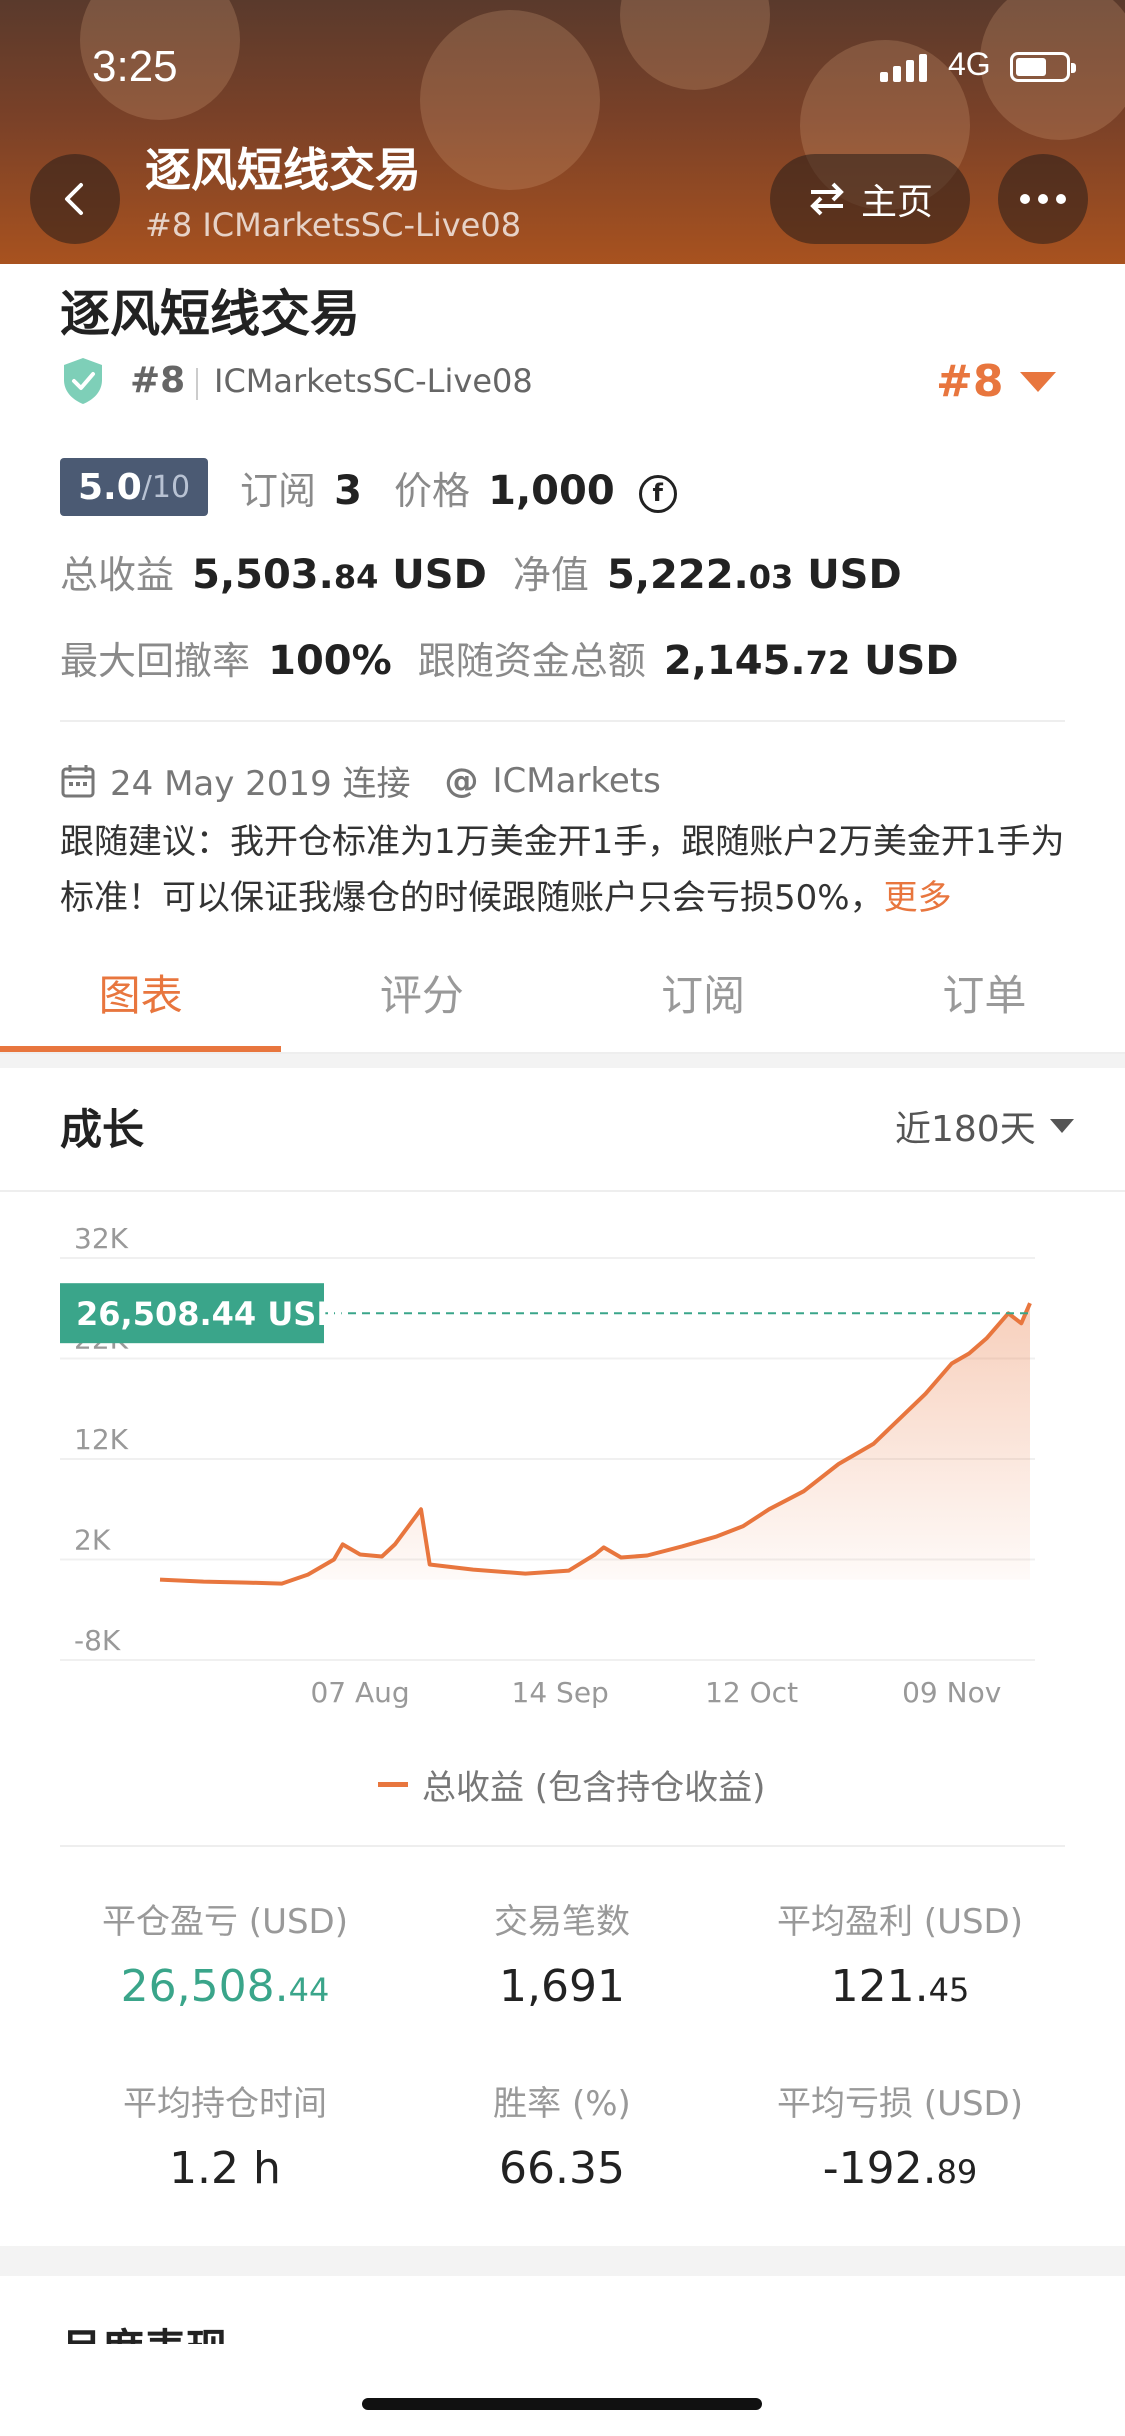 This screenshot has height=2436, width=1125. Describe the element at coordinates (900, 2168) in the screenshot. I see `stat-value: -192.89` at that location.